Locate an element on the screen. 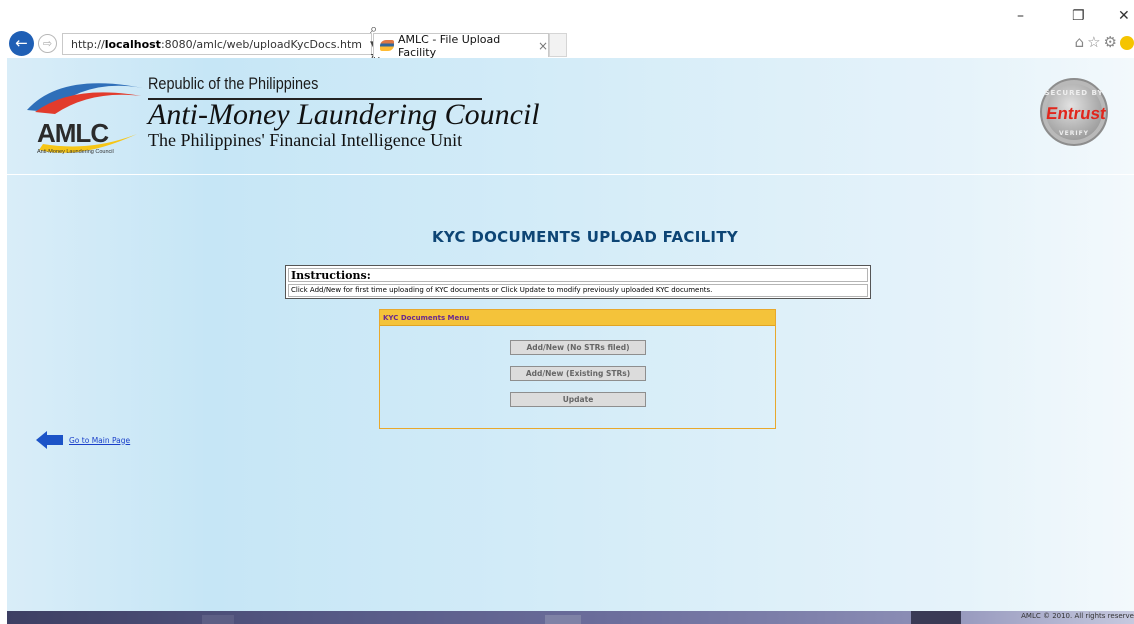 The width and height of the screenshot is (1134, 624). tab-amlc-file-upload: AMLC - File Upload Facility × is located at coordinates (461, 45).